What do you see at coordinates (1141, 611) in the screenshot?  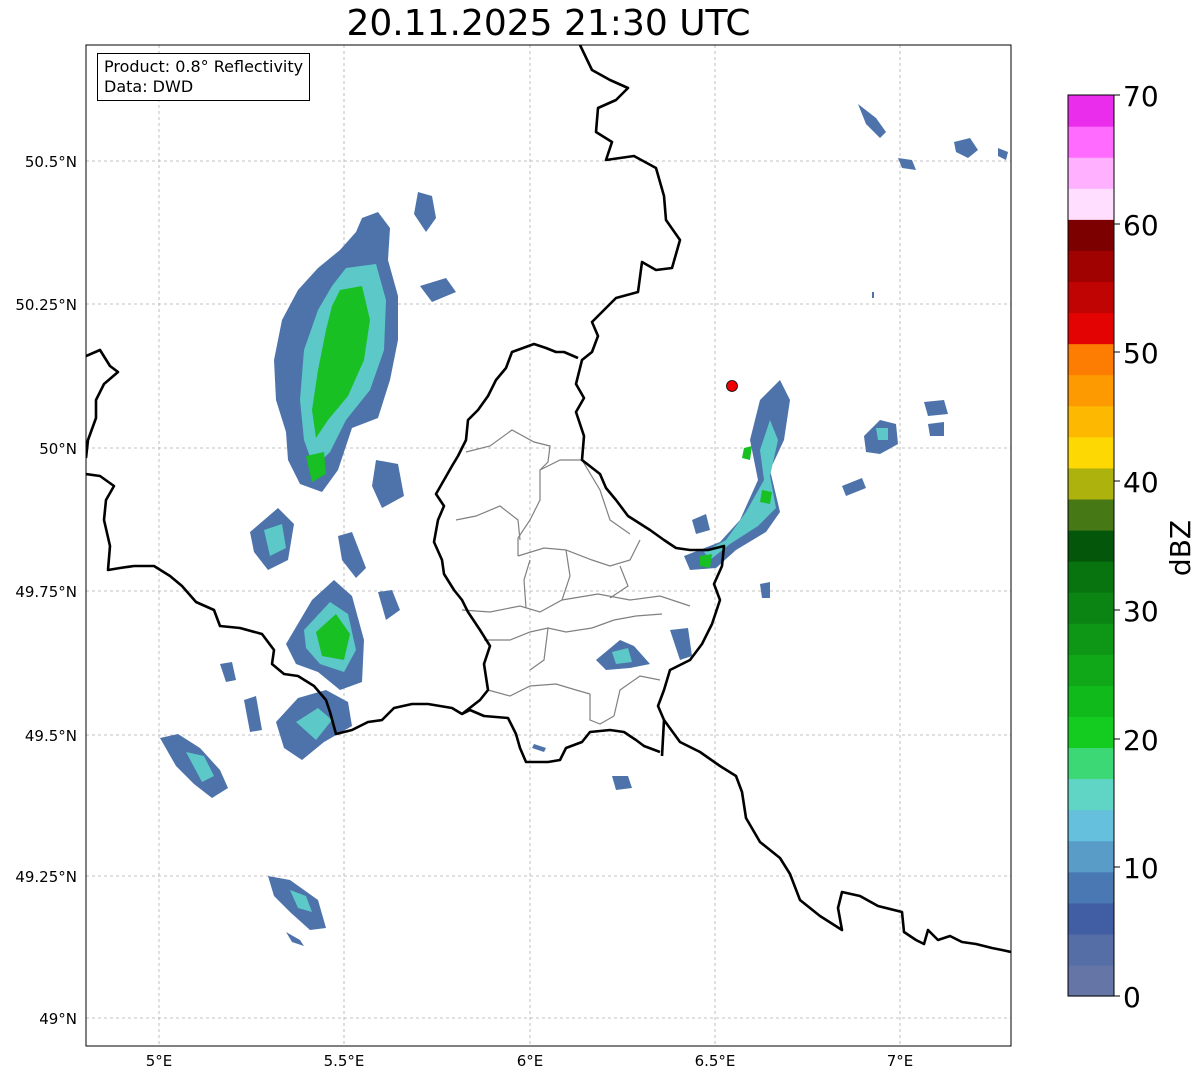 I see `colorbar-tick-label: 30` at bounding box center [1141, 611].